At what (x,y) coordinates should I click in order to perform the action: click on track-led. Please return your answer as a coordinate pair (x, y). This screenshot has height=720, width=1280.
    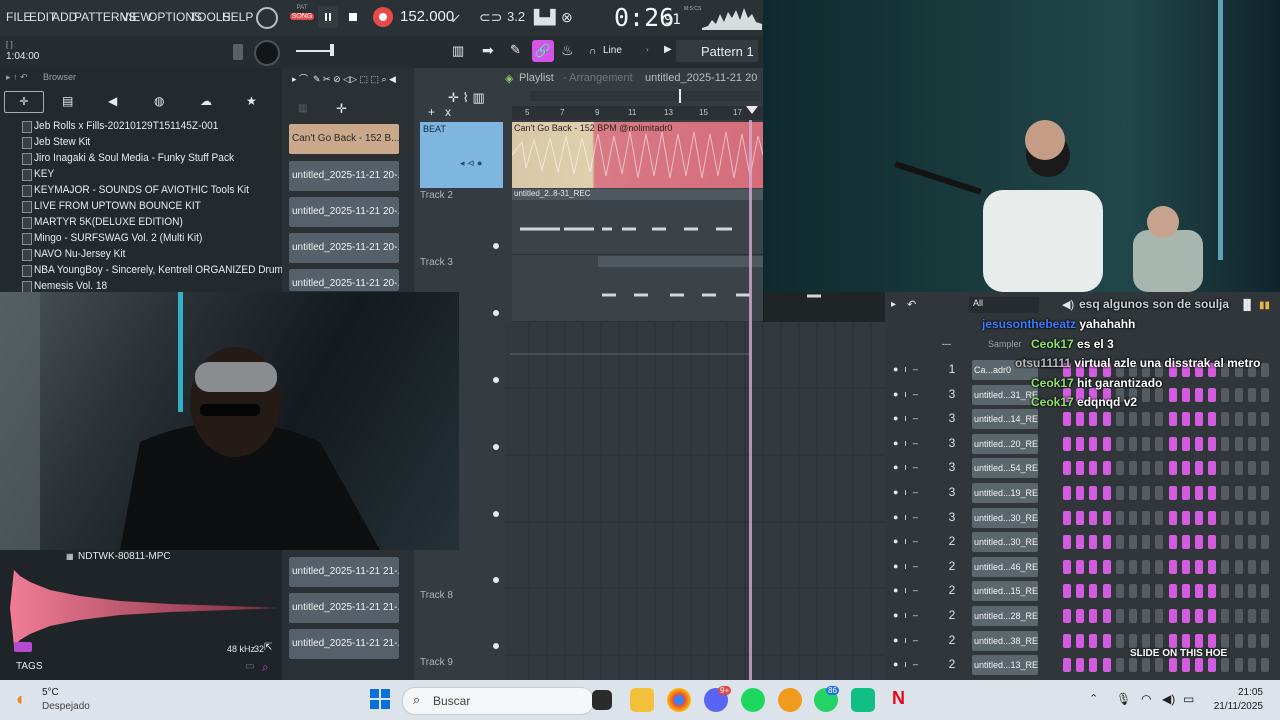
    Looking at the image, I should click on (496, 447).